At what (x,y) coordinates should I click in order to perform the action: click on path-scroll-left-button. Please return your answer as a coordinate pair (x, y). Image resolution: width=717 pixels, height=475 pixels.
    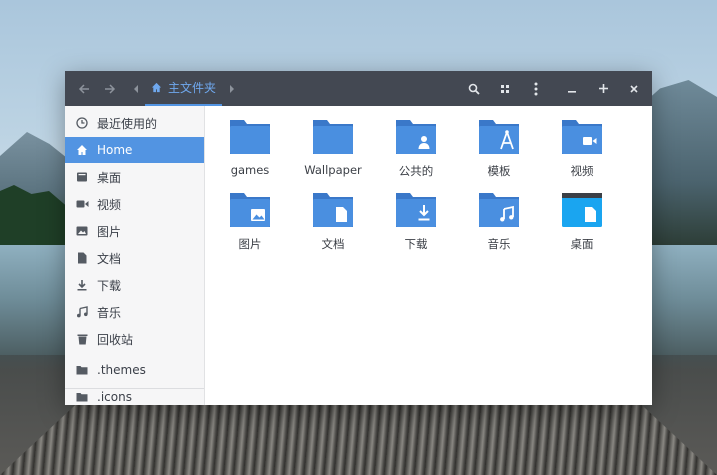
    Looking at the image, I should click on (136, 88).